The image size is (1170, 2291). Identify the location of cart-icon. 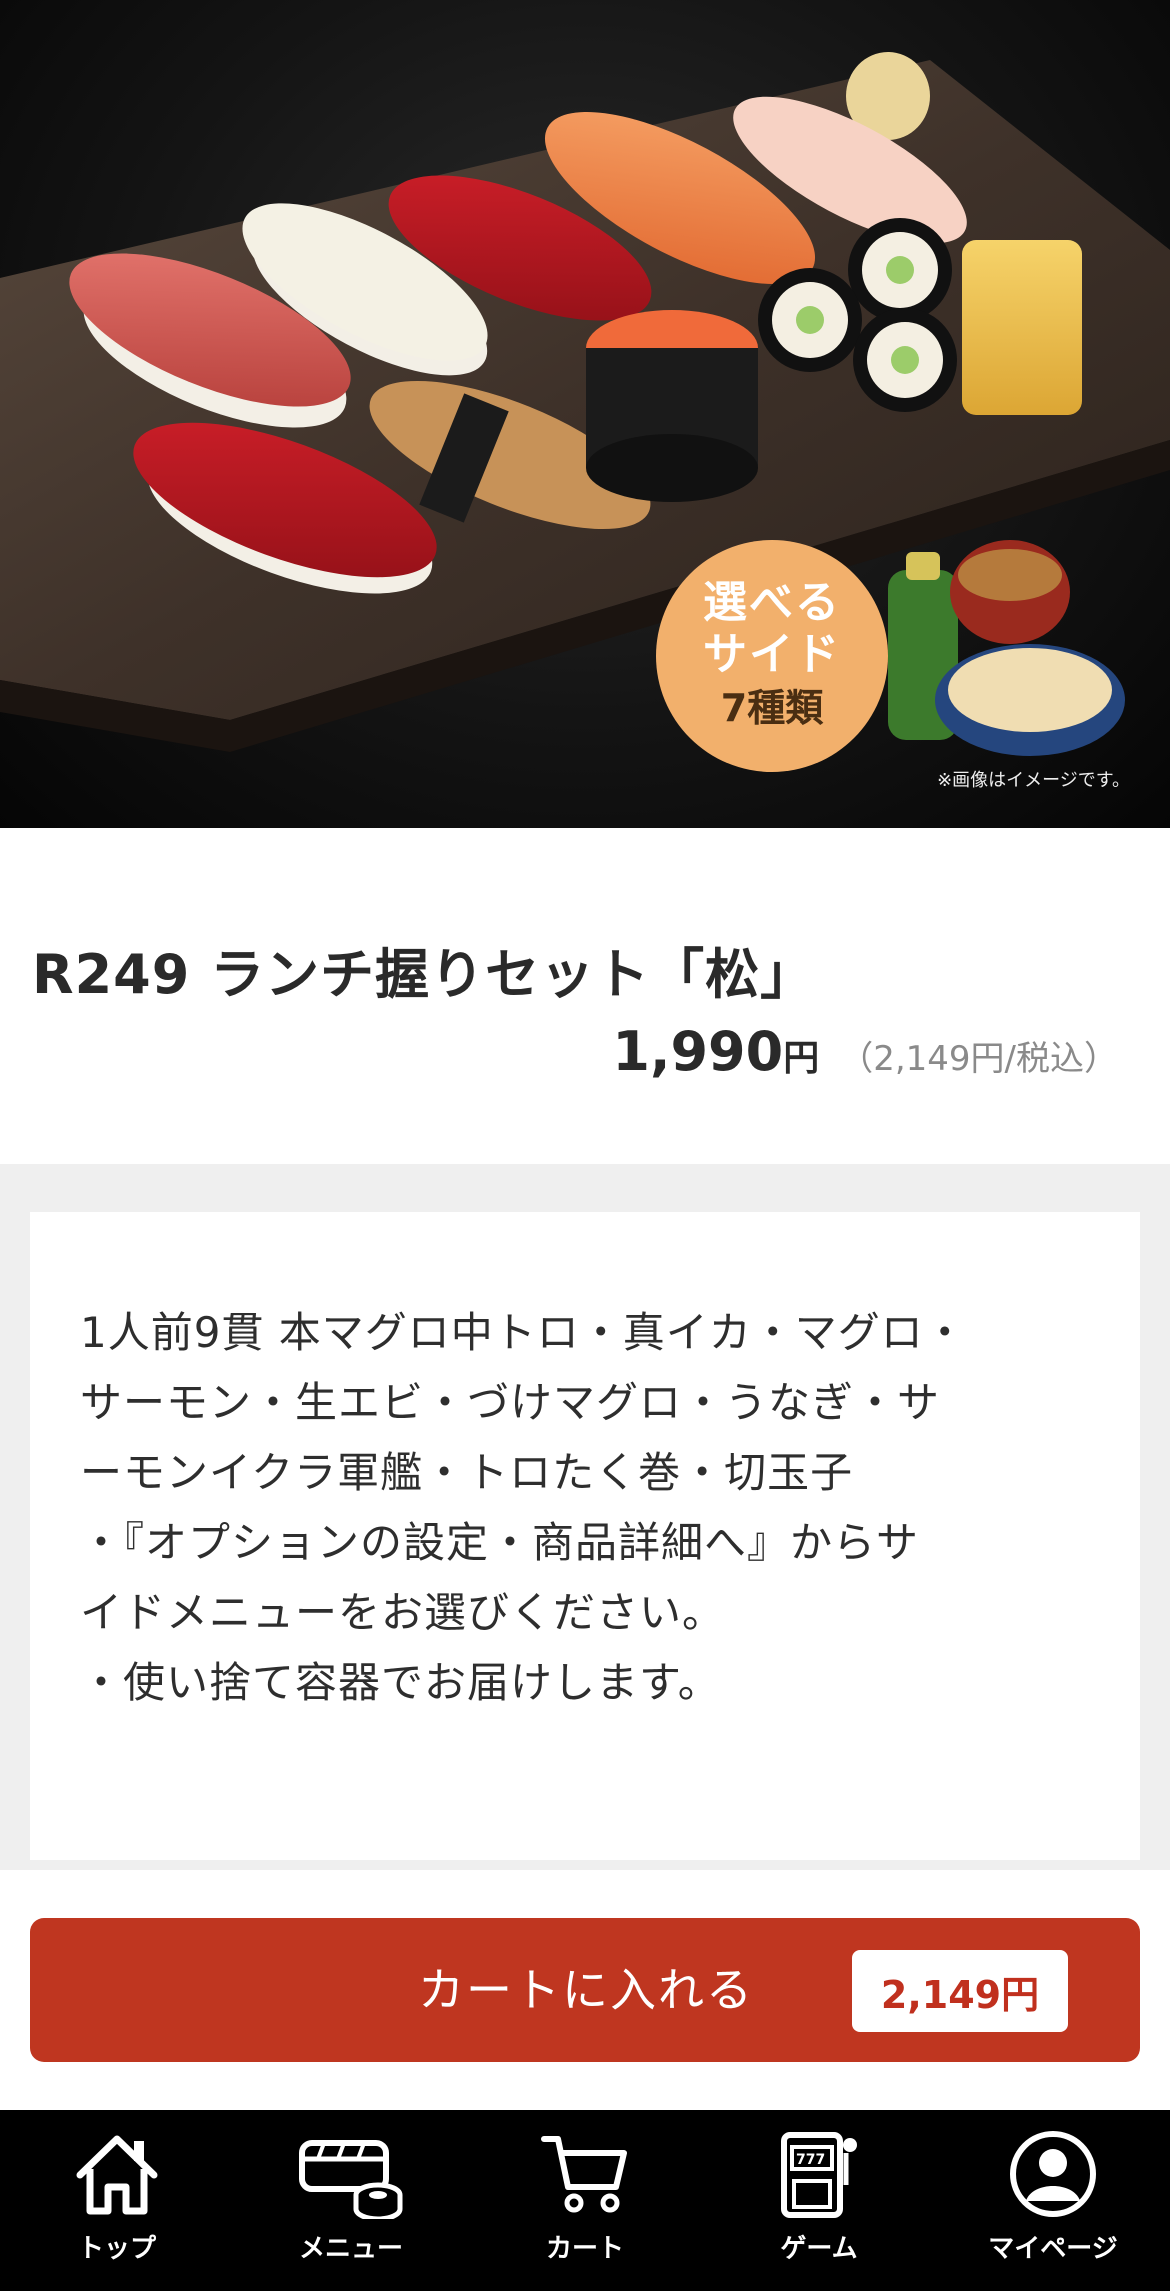
(585, 2174).